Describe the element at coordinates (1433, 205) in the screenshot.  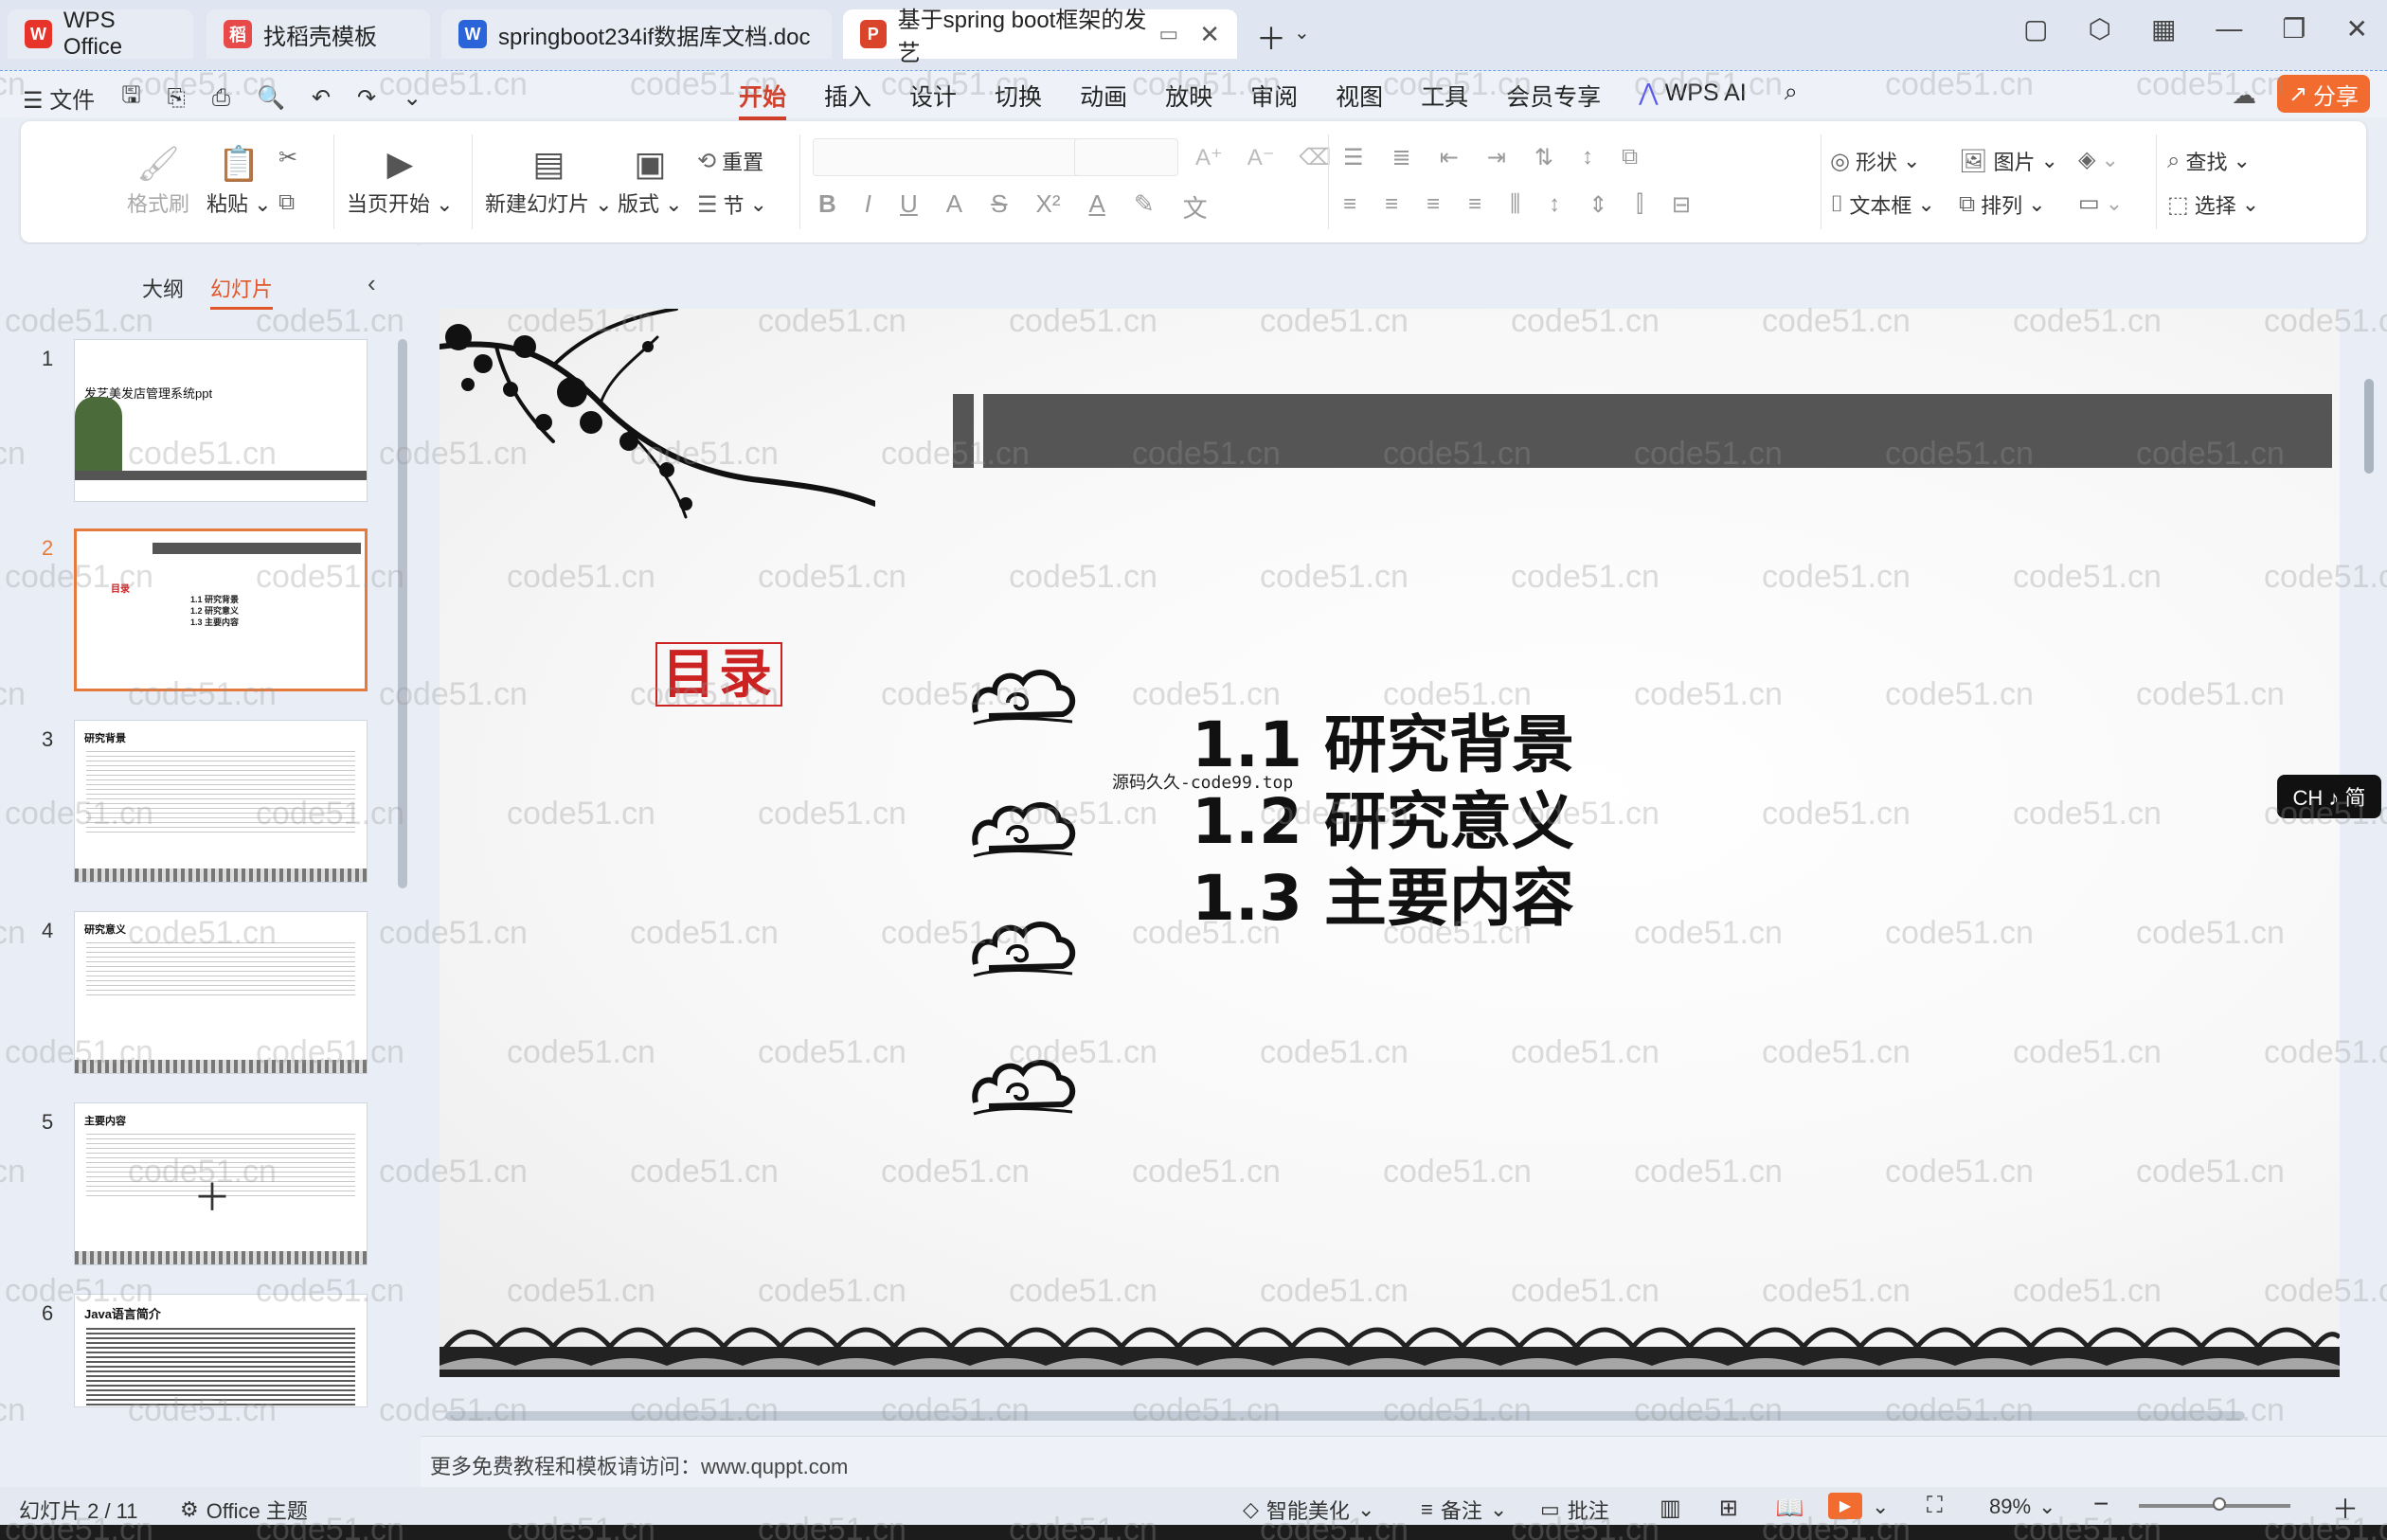
I see `align-right-icon: ≡` at that location.